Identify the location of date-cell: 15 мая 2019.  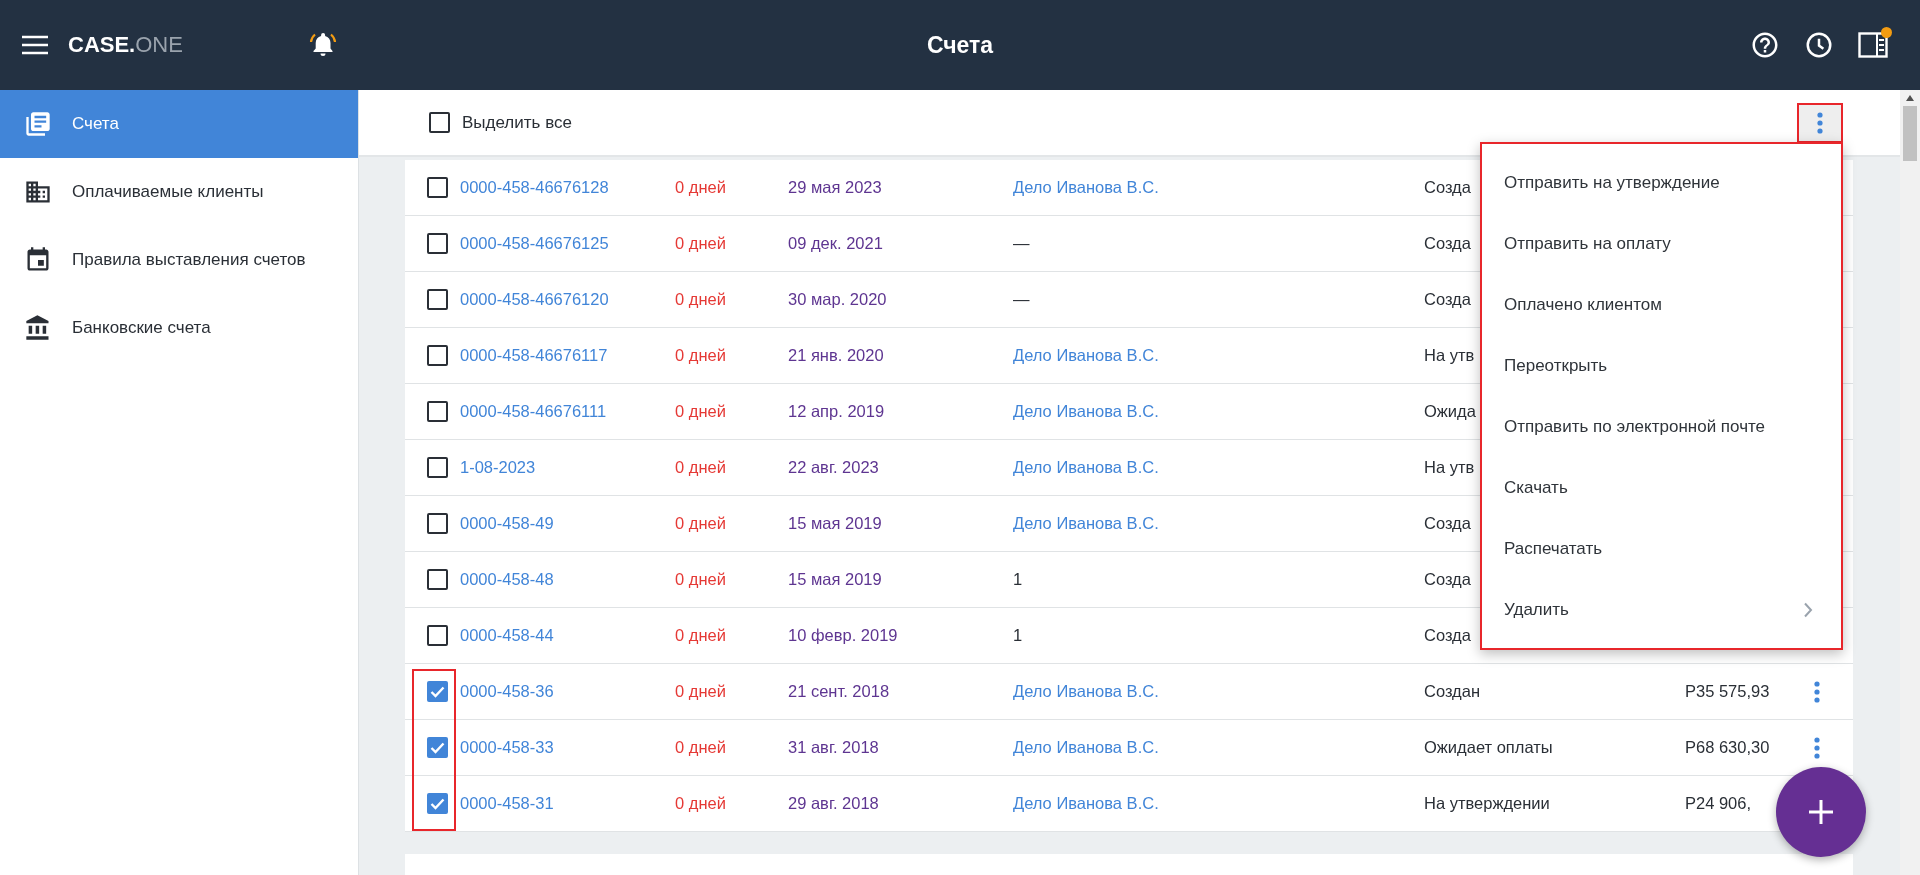
(835, 579).